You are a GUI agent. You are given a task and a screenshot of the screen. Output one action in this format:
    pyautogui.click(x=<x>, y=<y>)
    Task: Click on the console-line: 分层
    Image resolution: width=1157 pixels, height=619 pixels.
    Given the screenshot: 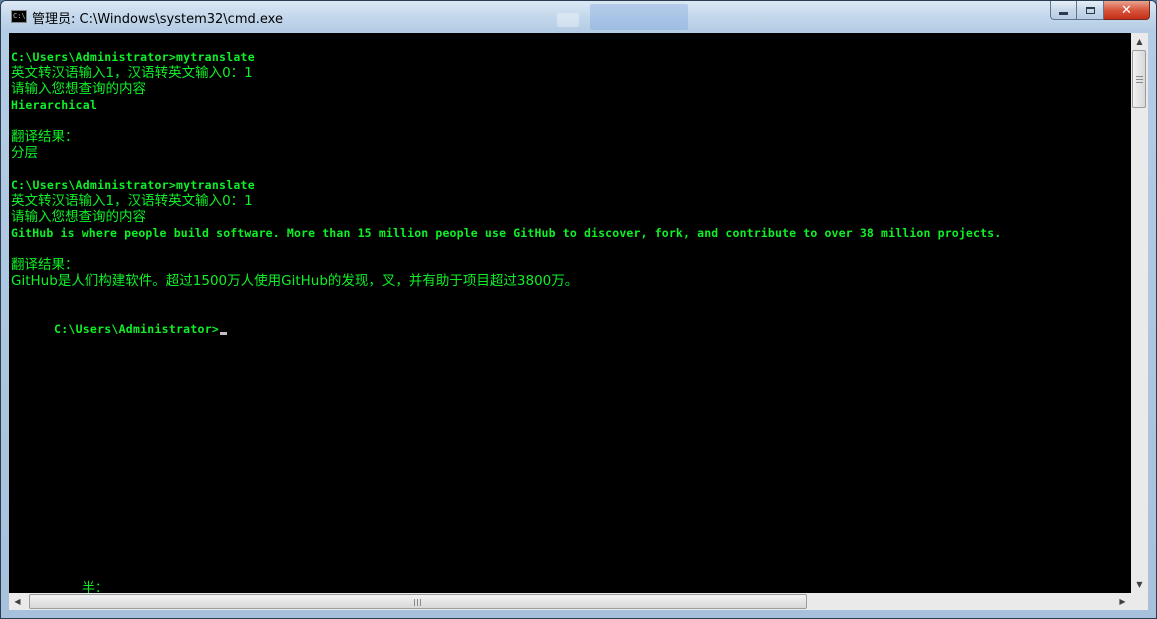 What is the action you would take?
    pyautogui.click(x=24, y=153)
    